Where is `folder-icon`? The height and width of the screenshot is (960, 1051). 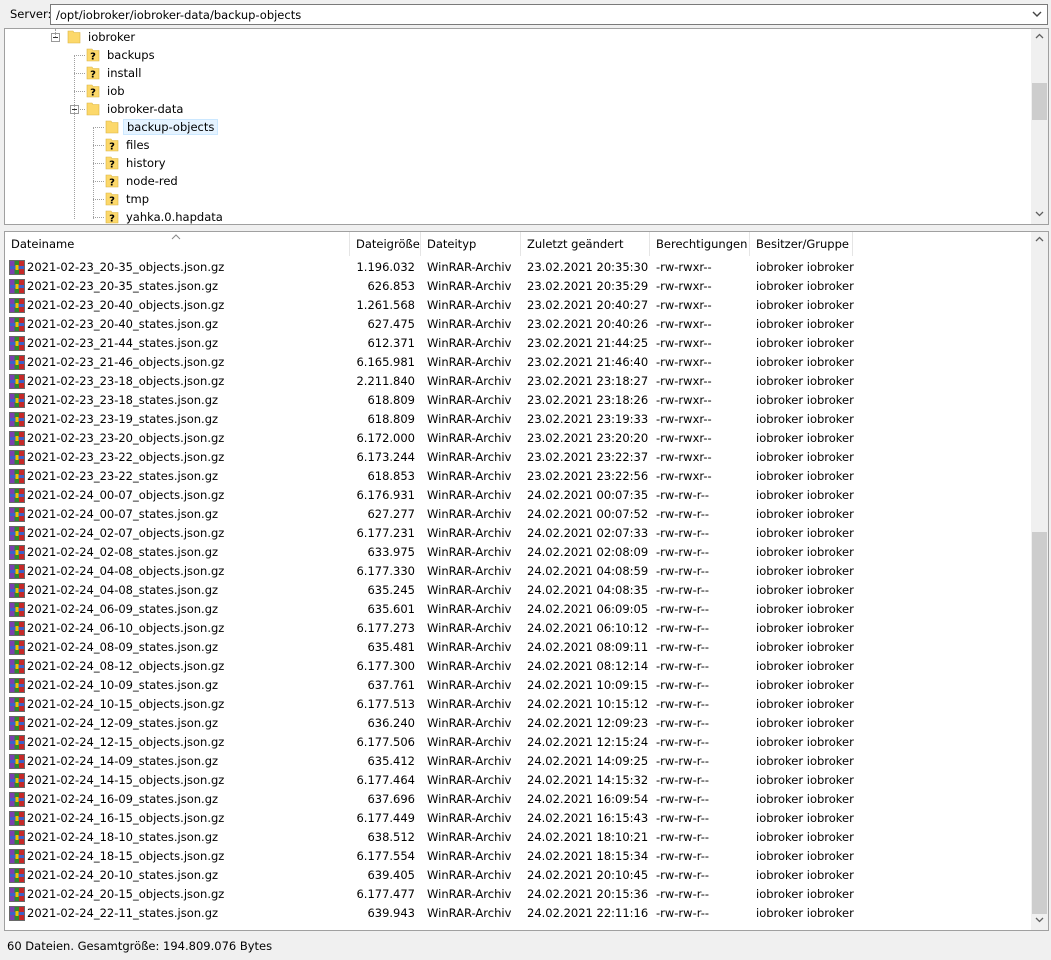
folder-icon is located at coordinates (112, 126).